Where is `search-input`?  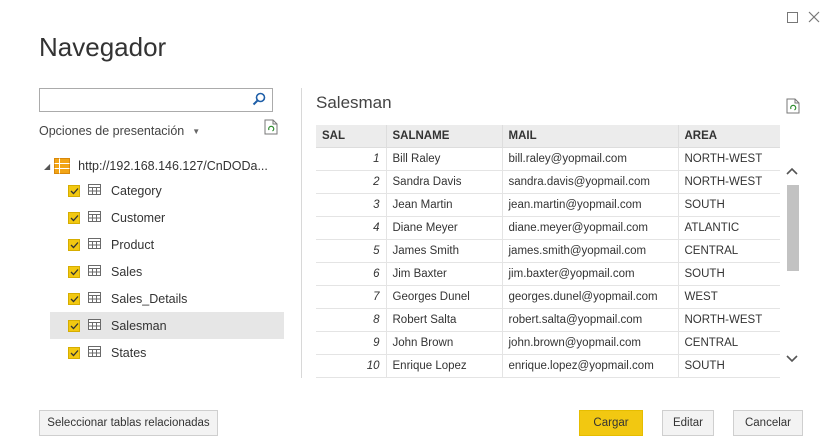
search-input is located at coordinates (156, 100).